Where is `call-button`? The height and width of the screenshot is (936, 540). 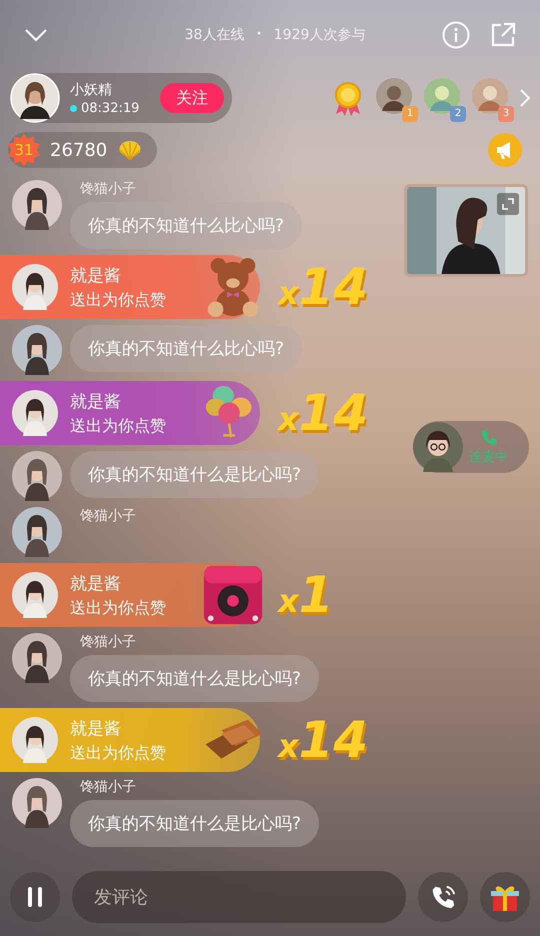
call-button is located at coordinates (443, 897).